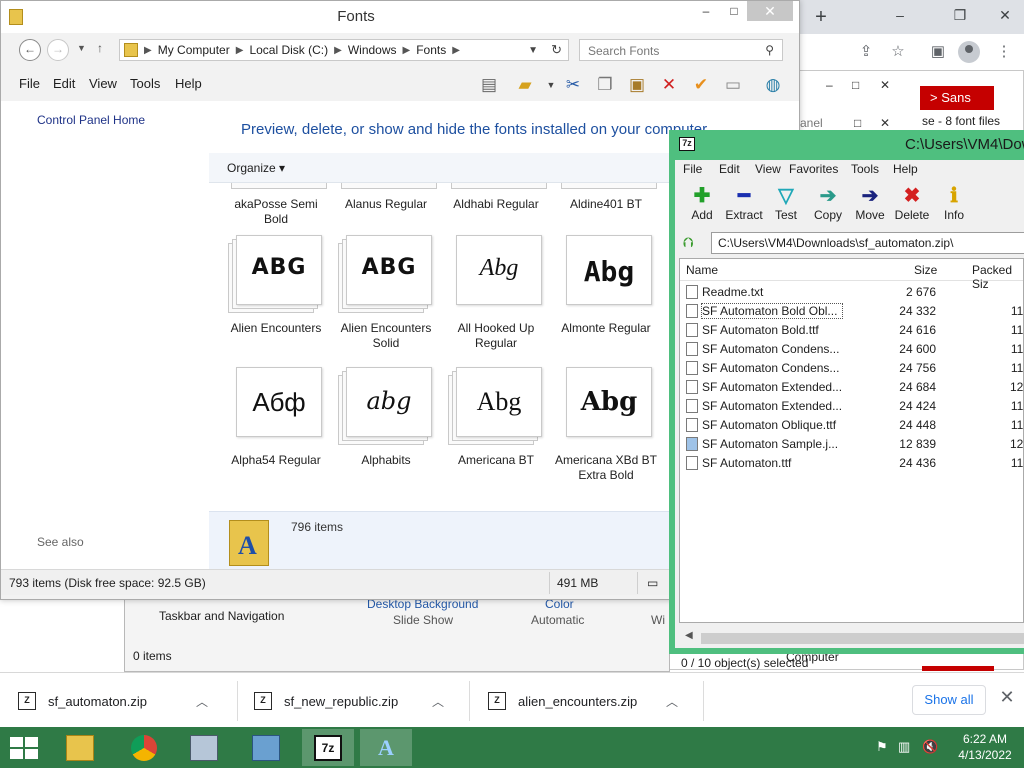 Image resolution: width=1024 pixels, height=768 pixels. I want to click on scrollbar-thumb, so click(862, 638).